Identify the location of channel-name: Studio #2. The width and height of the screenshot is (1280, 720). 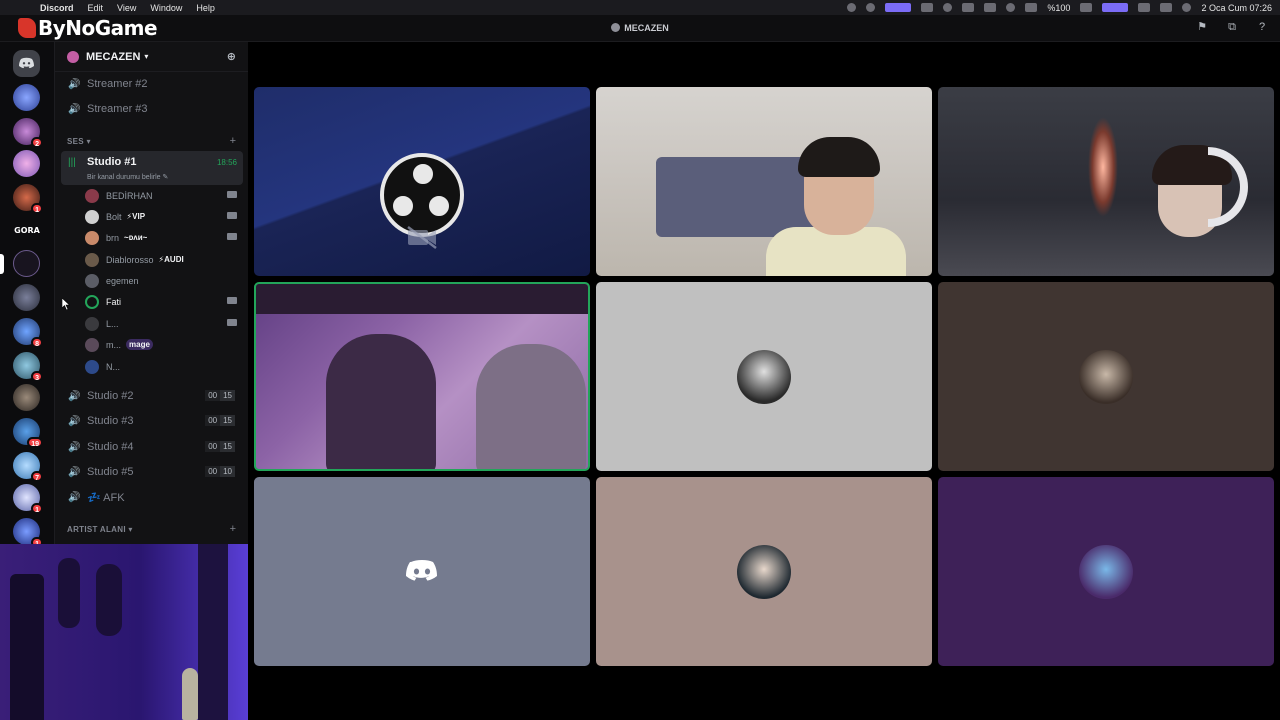
(110, 396).